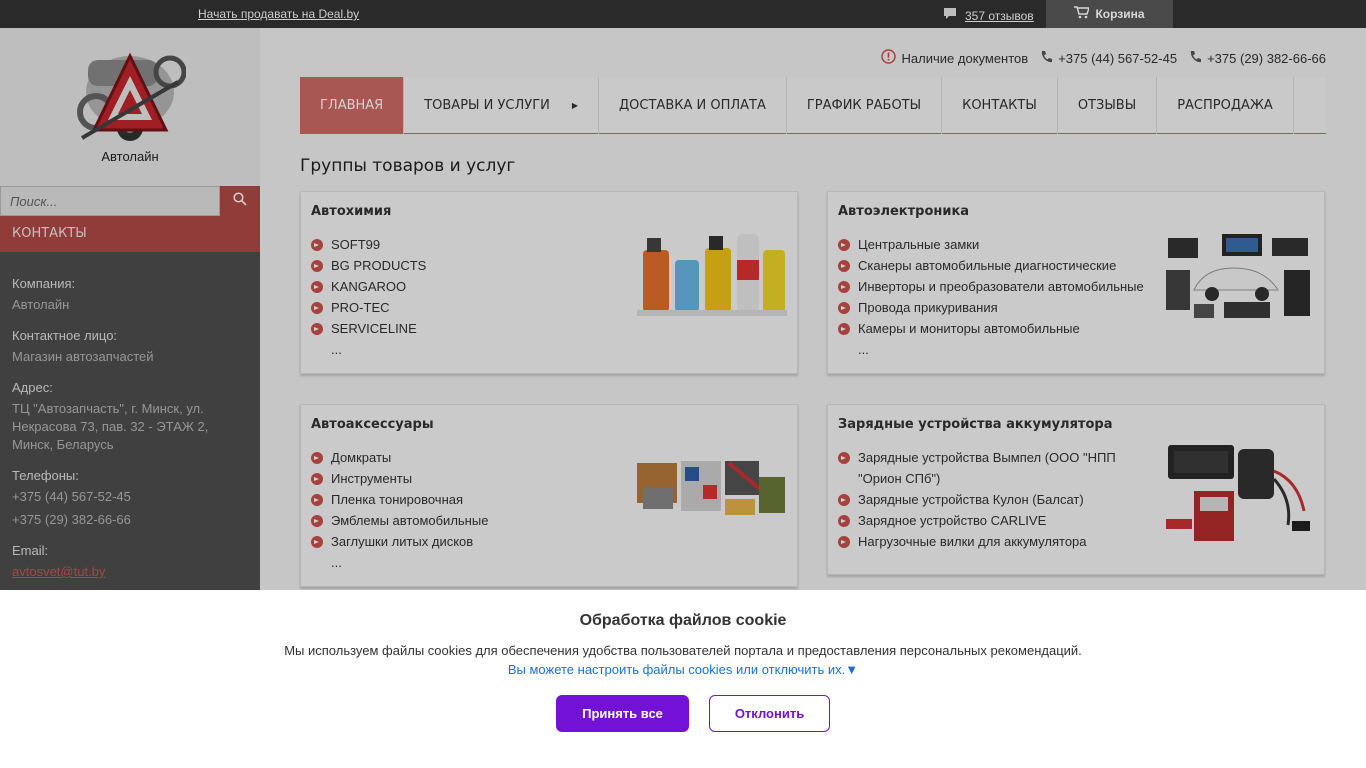 Image resolution: width=1366 pixels, height=768 pixels. I want to click on list-item: Сканеры автомобильные диагностические, so click(991, 265).